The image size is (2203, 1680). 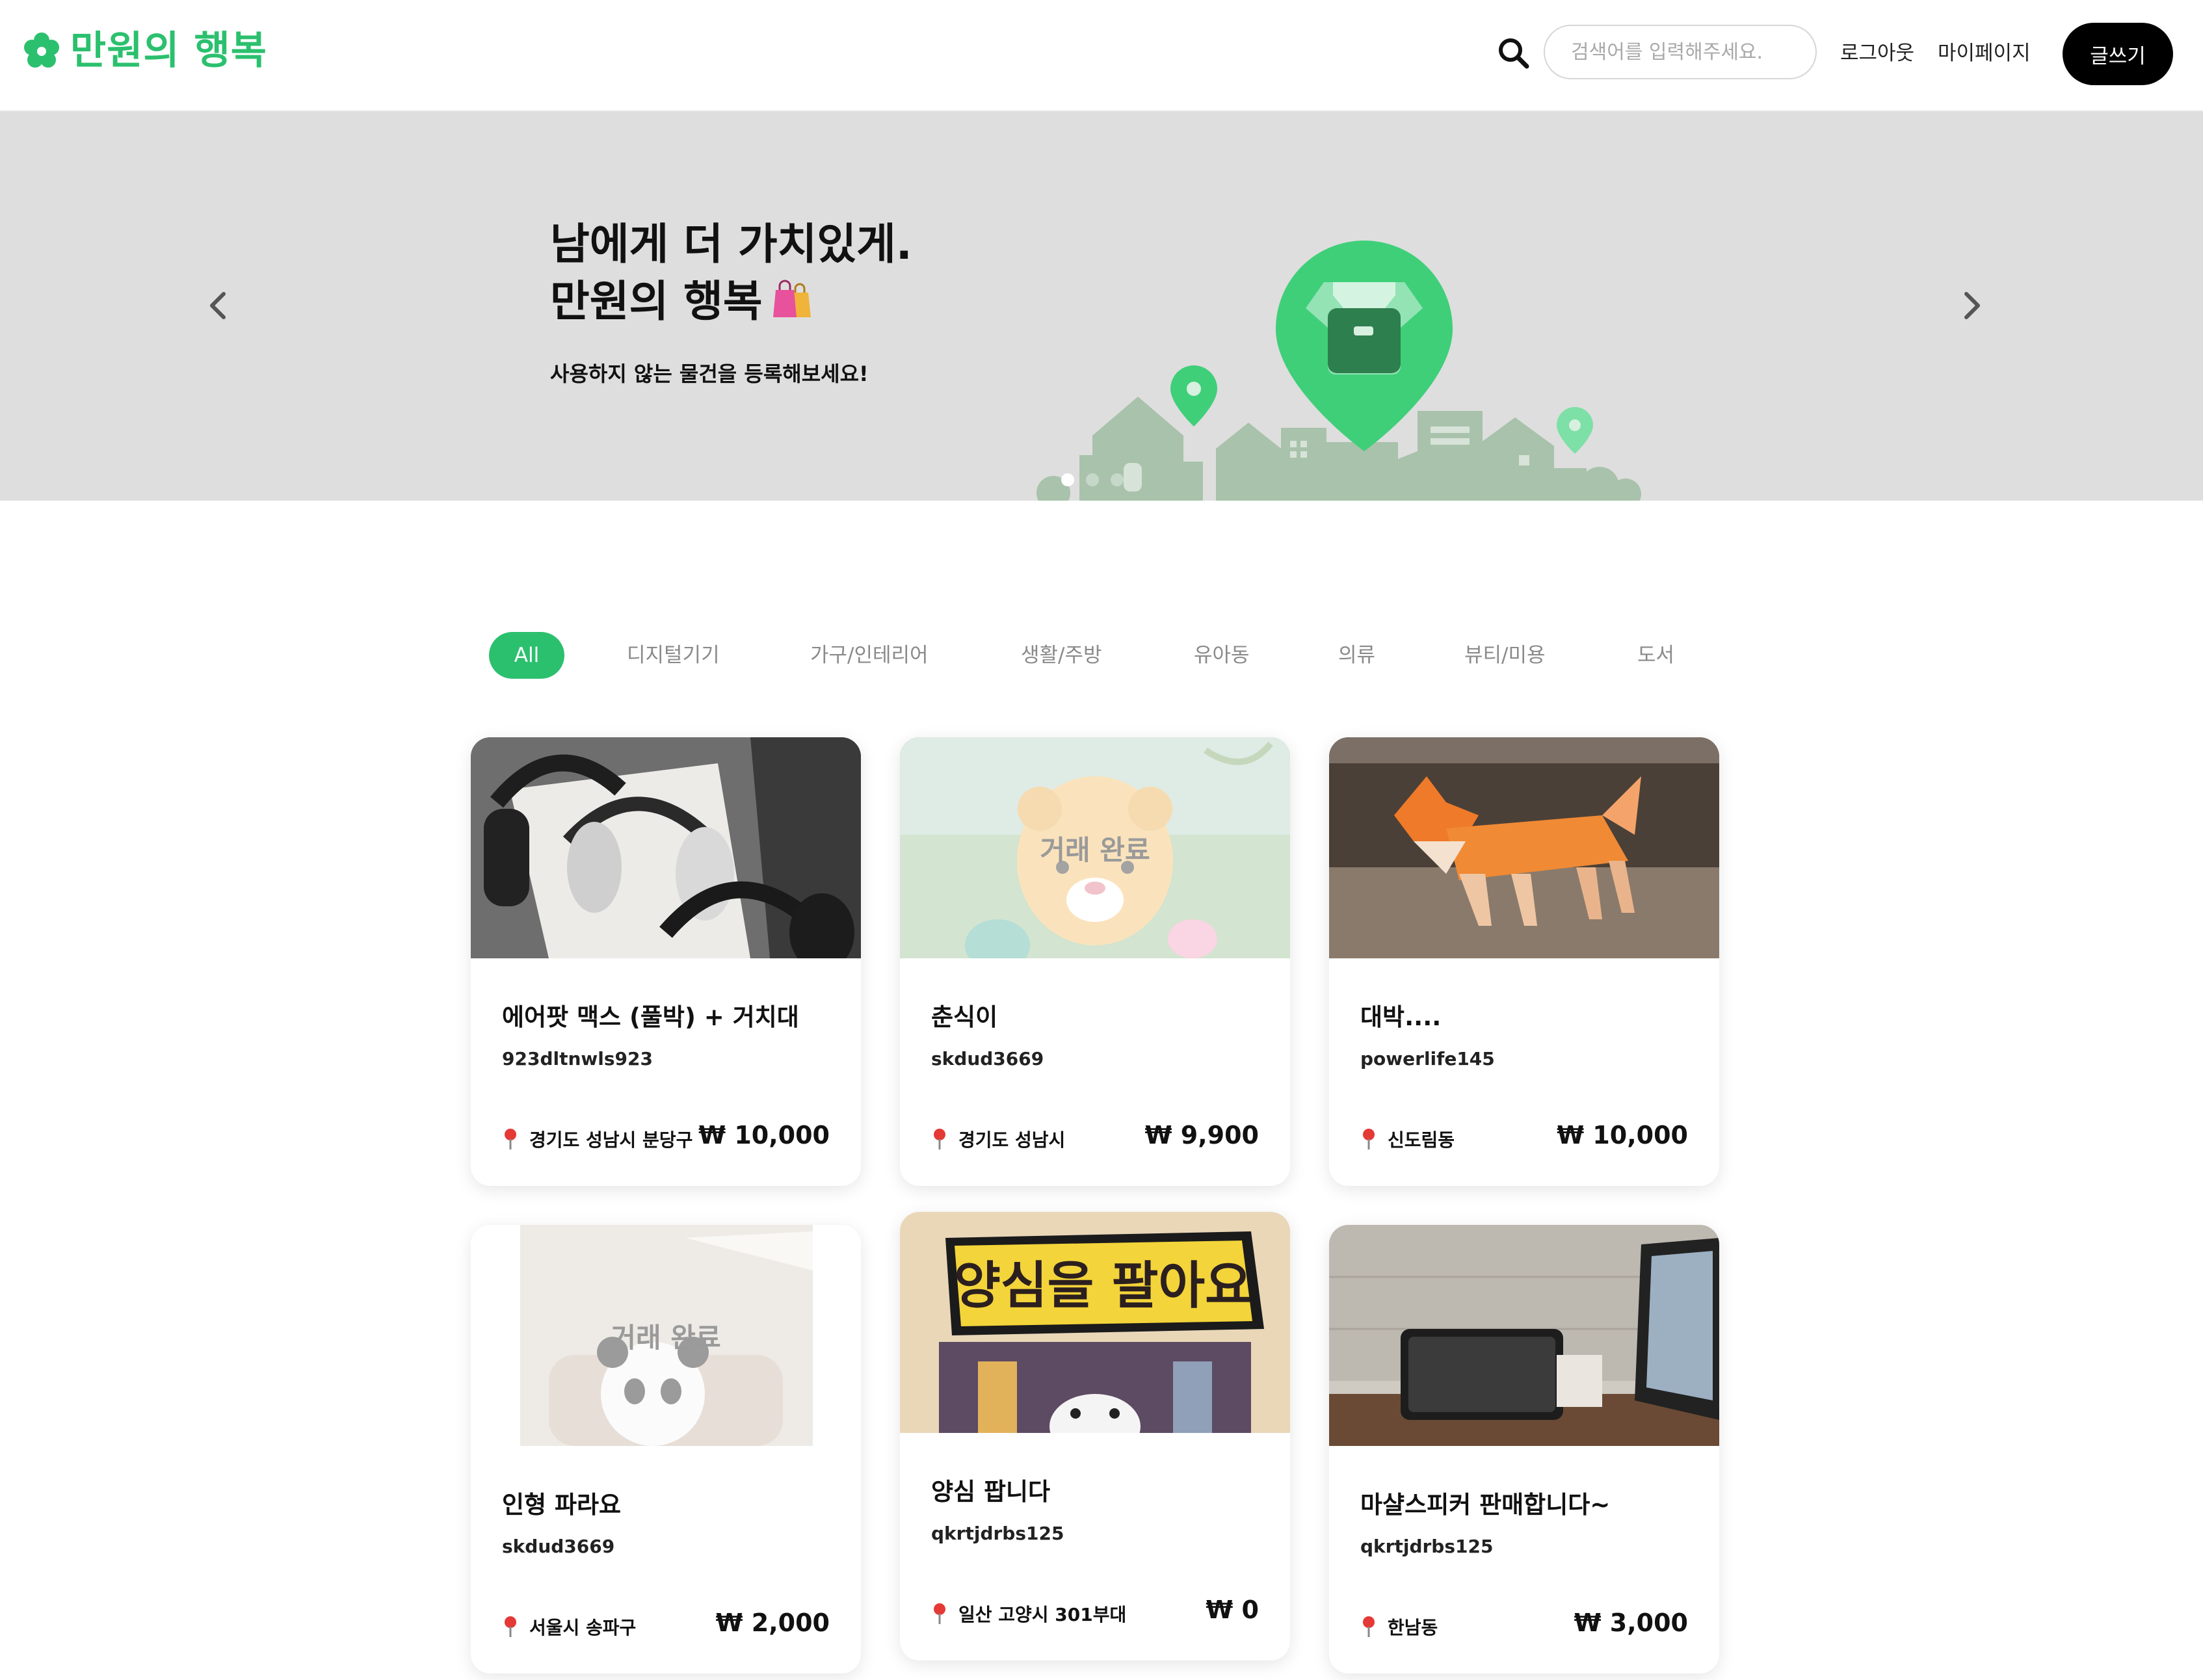 I want to click on shopping-bags-icon, so click(x=791, y=298).